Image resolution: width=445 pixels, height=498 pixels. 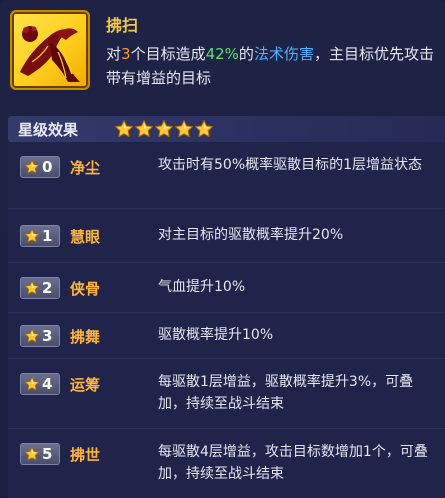 What do you see at coordinates (47, 454) in the screenshot?
I see `star-level-number: 5` at bounding box center [47, 454].